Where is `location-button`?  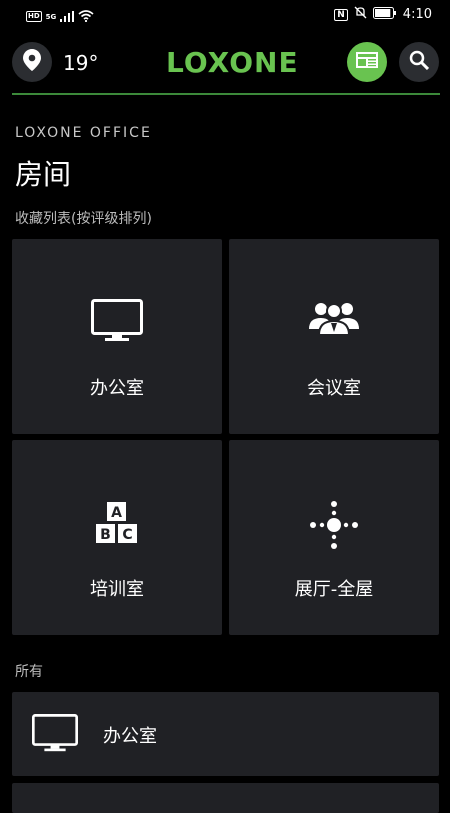
location-button is located at coordinates (32, 62).